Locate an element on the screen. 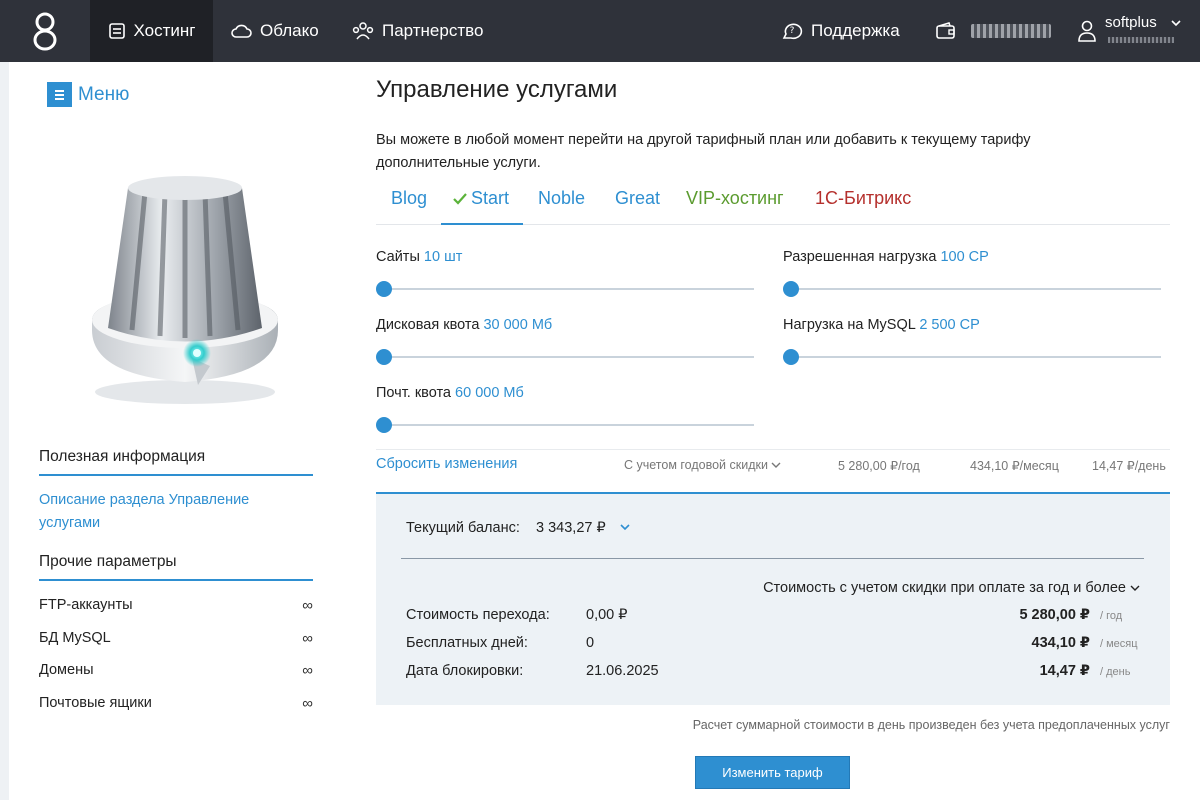  slider-mail-track is located at coordinates (569, 425).